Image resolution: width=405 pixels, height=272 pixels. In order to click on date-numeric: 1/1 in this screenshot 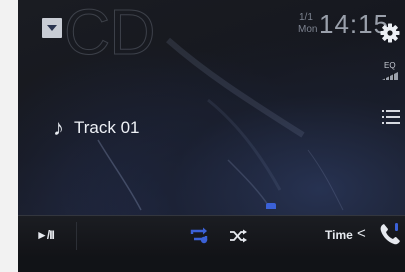, I will do `click(306, 17)`.